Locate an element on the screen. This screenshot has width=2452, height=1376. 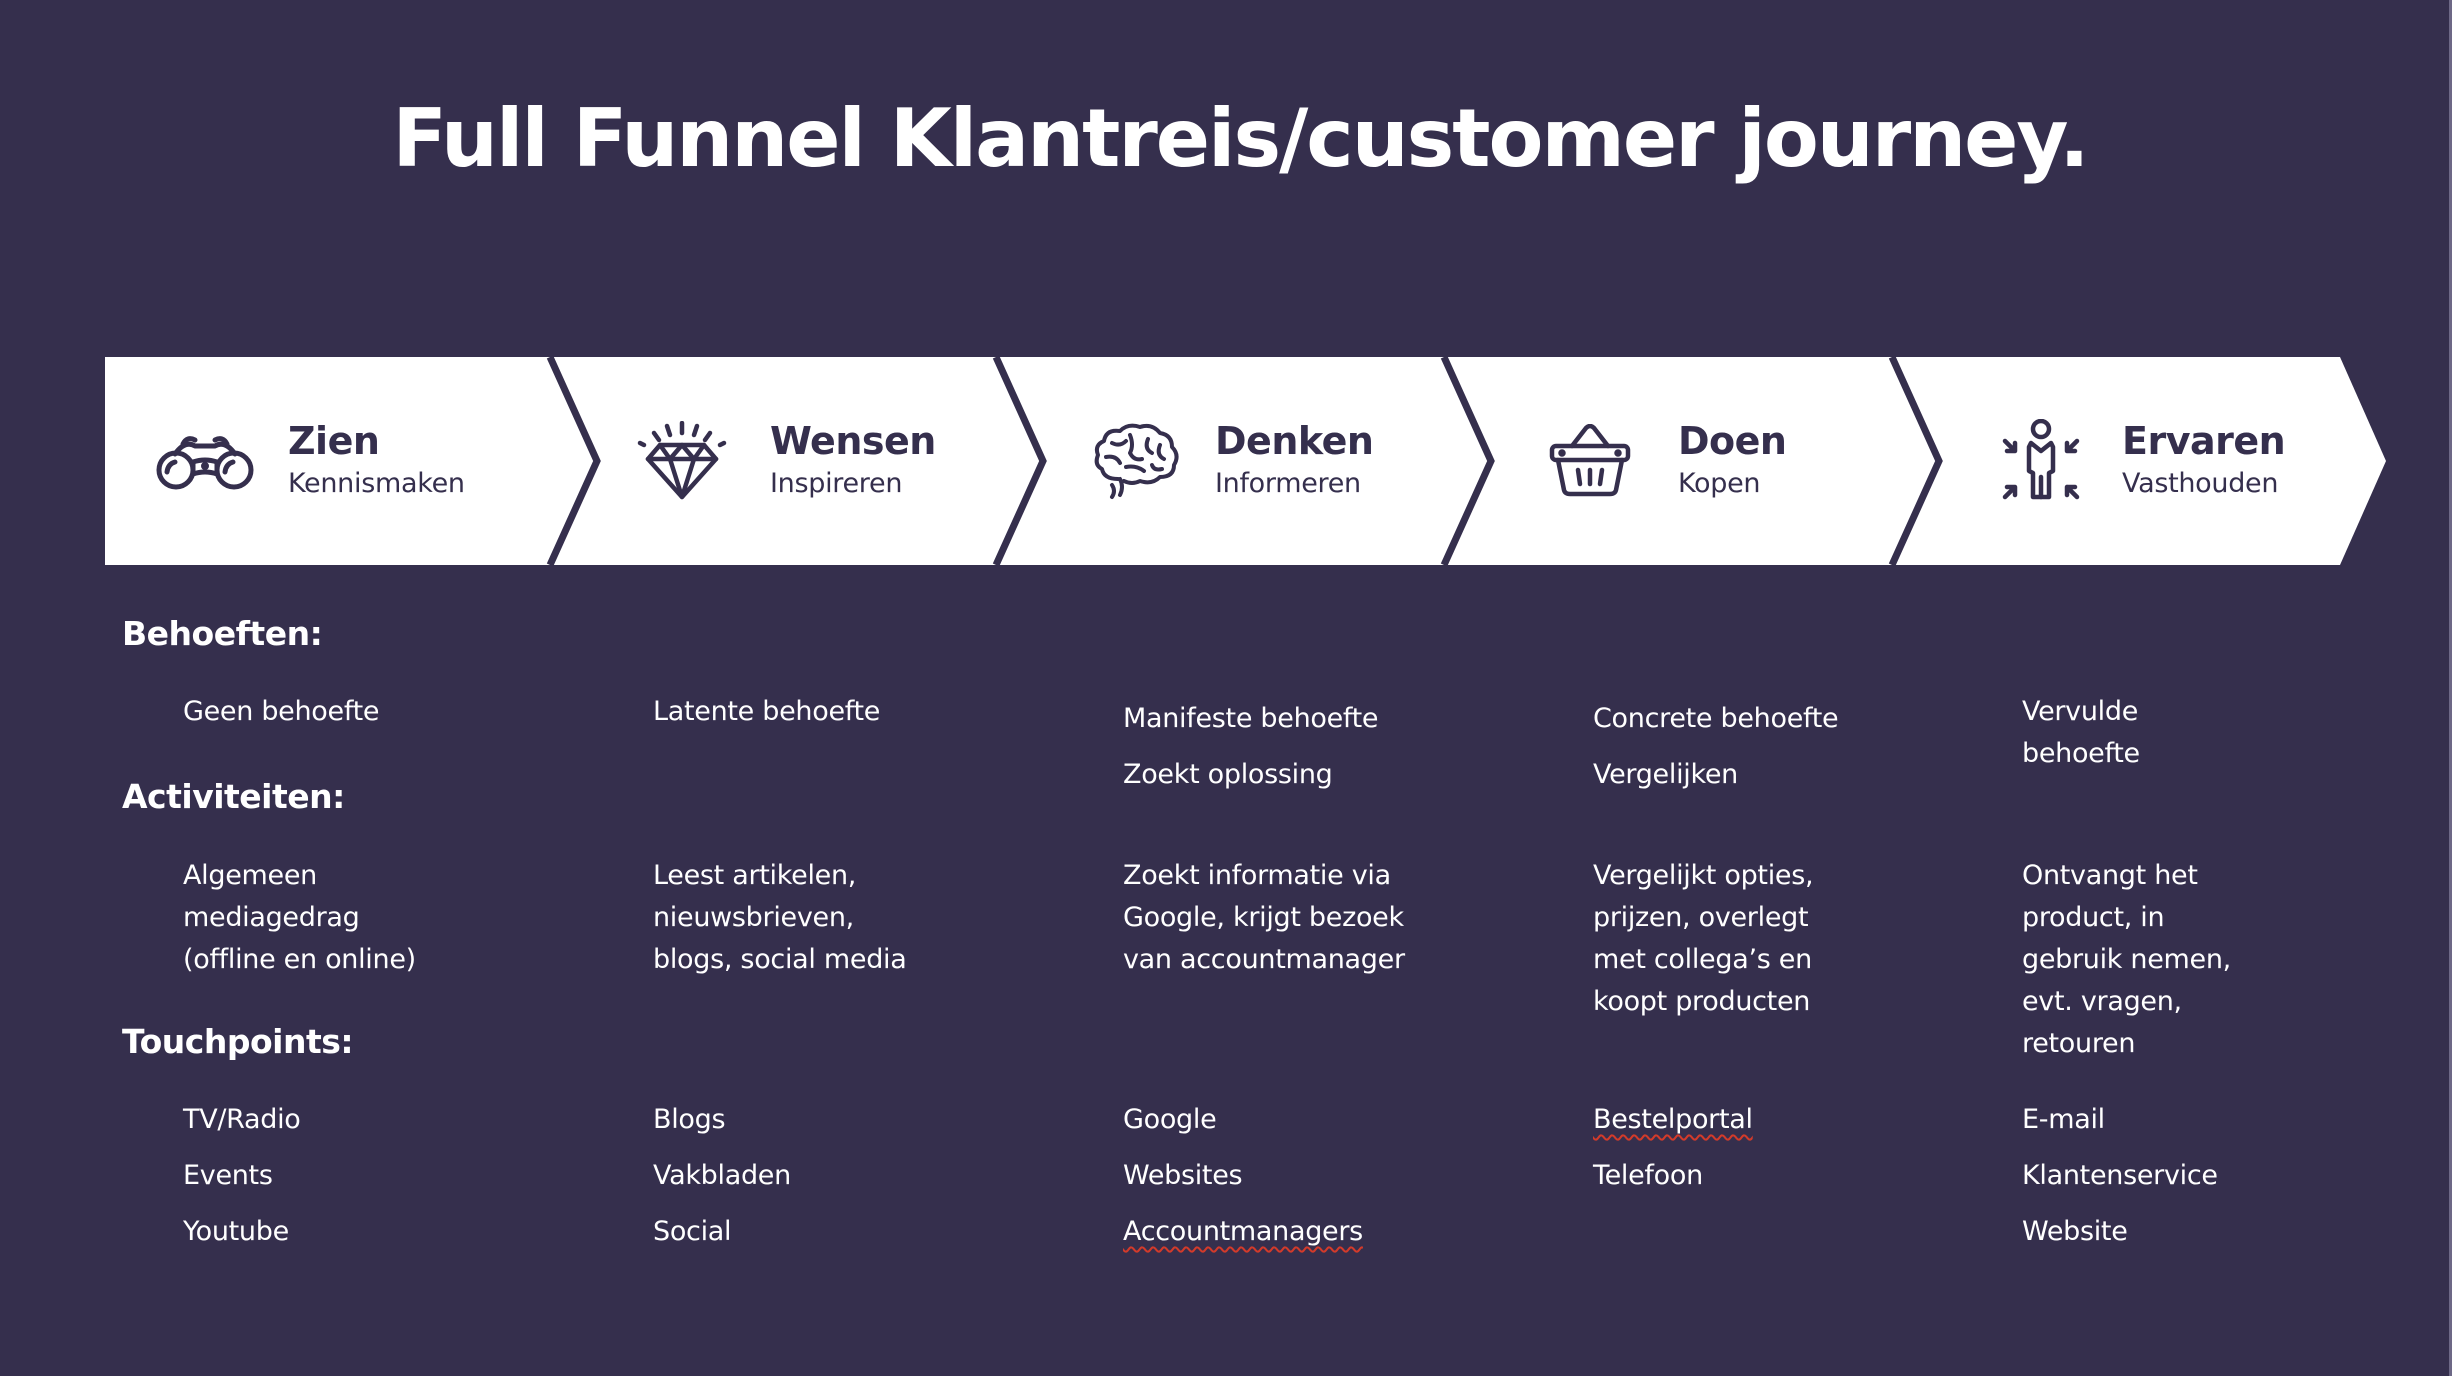
touchpoint-item-misspelled: Bestelportal is located at coordinates (1673, 1119).